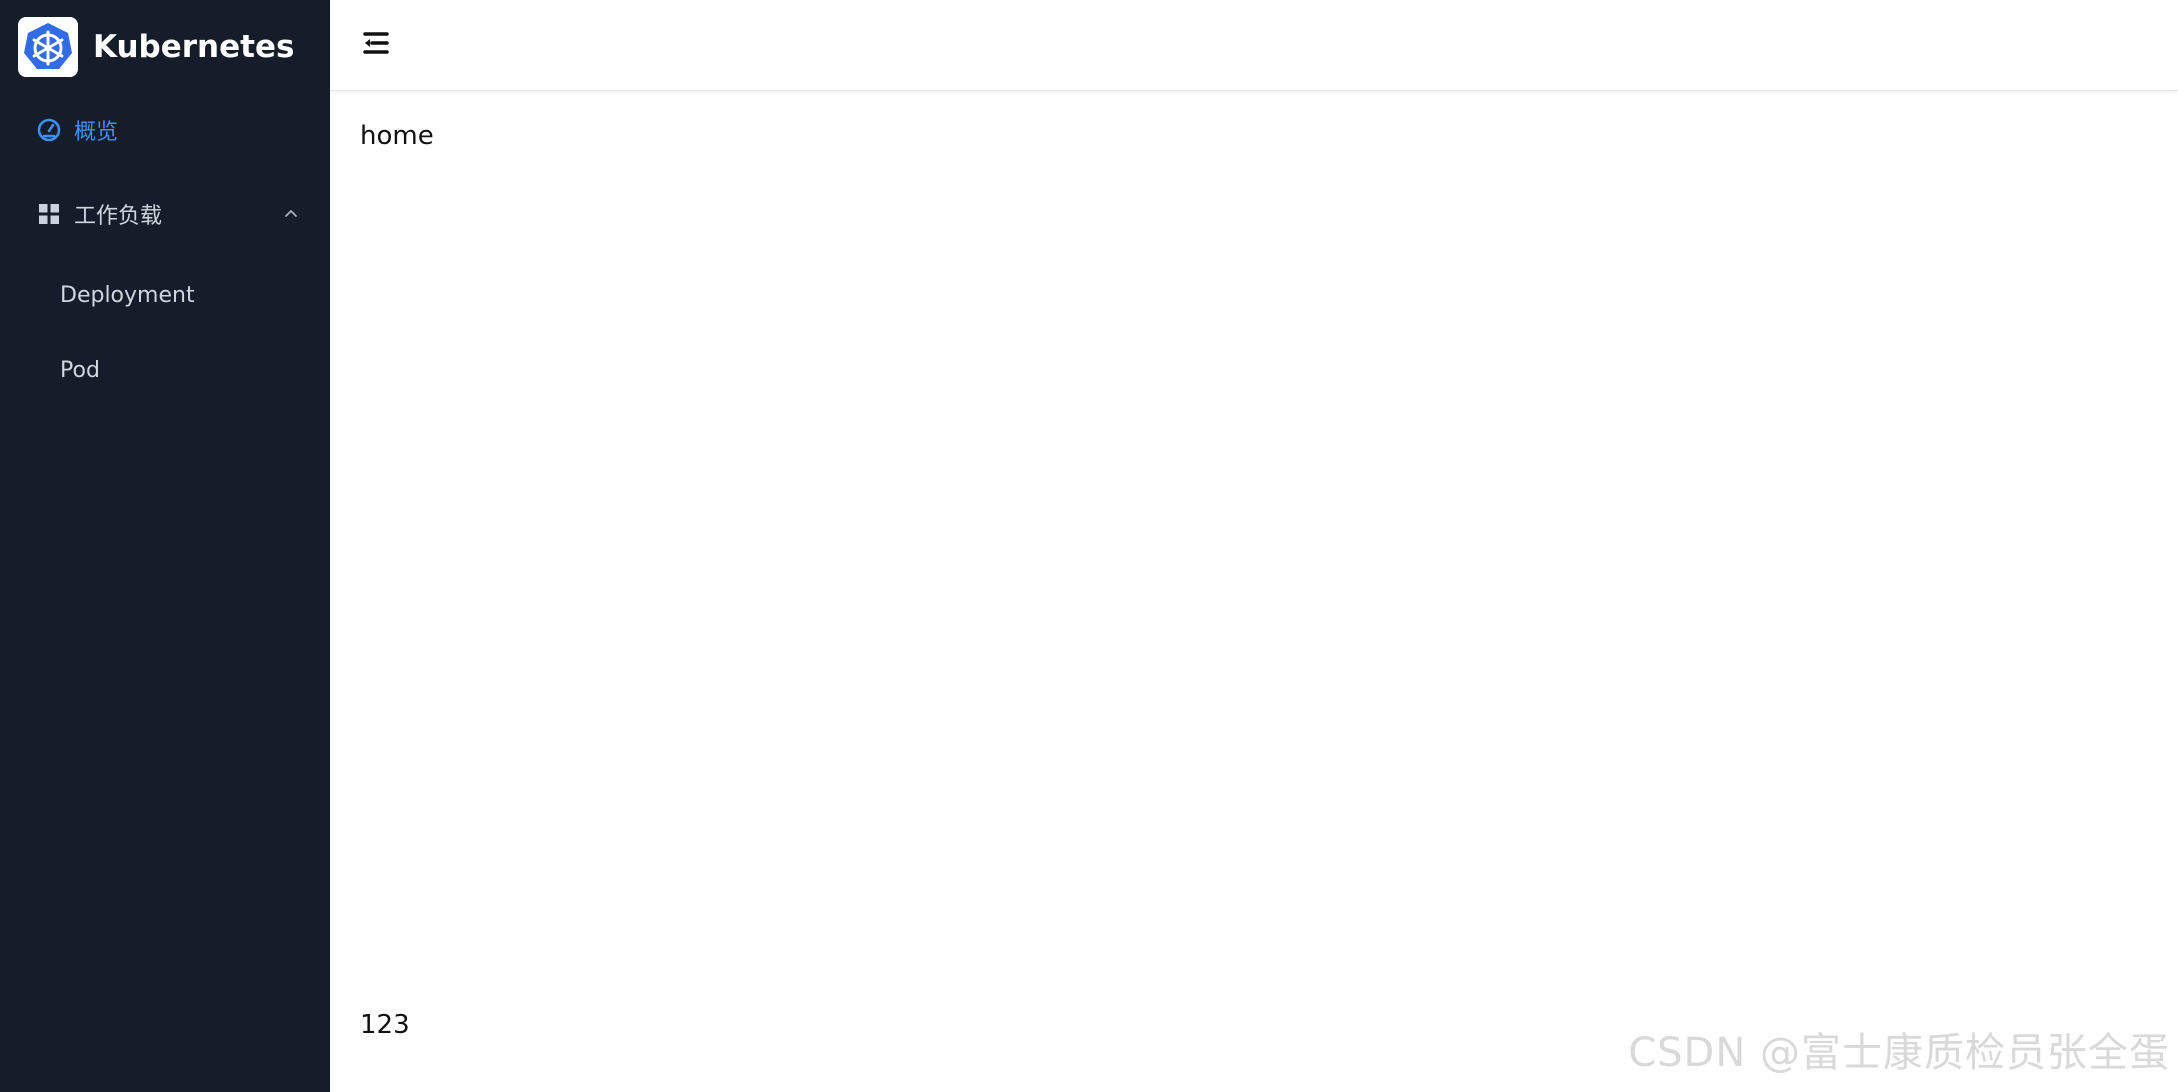  What do you see at coordinates (96, 132) in the screenshot?
I see `sidebar-item-label: 概览` at bounding box center [96, 132].